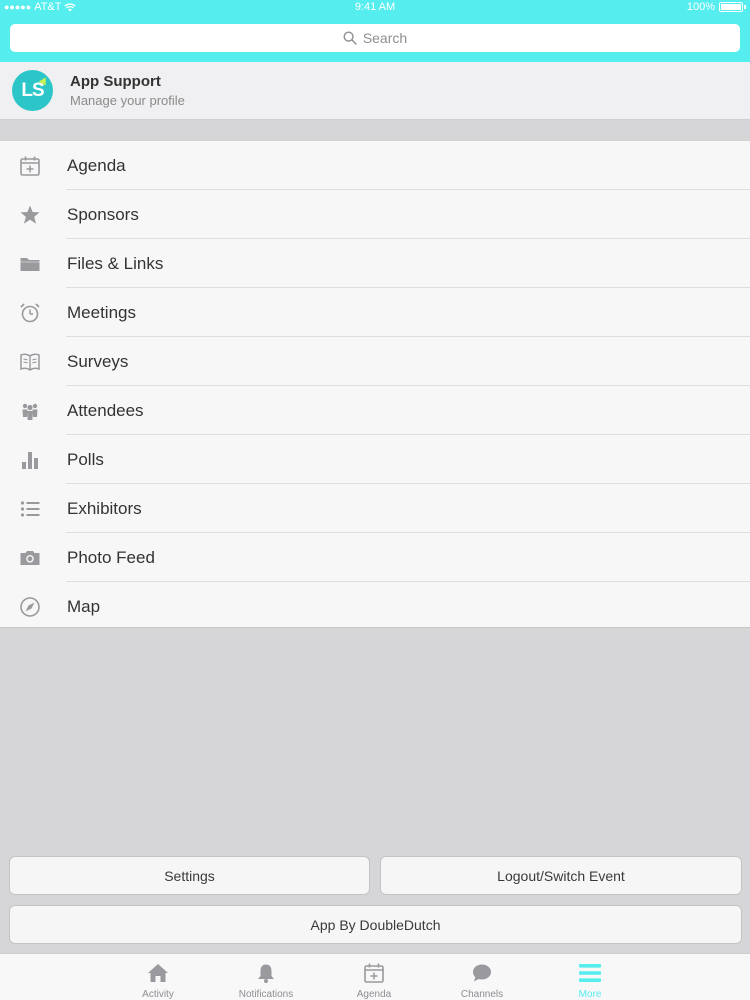 This screenshot has width=750, height=1000. I want to click on tab-label: Channels, so click(482, 994).